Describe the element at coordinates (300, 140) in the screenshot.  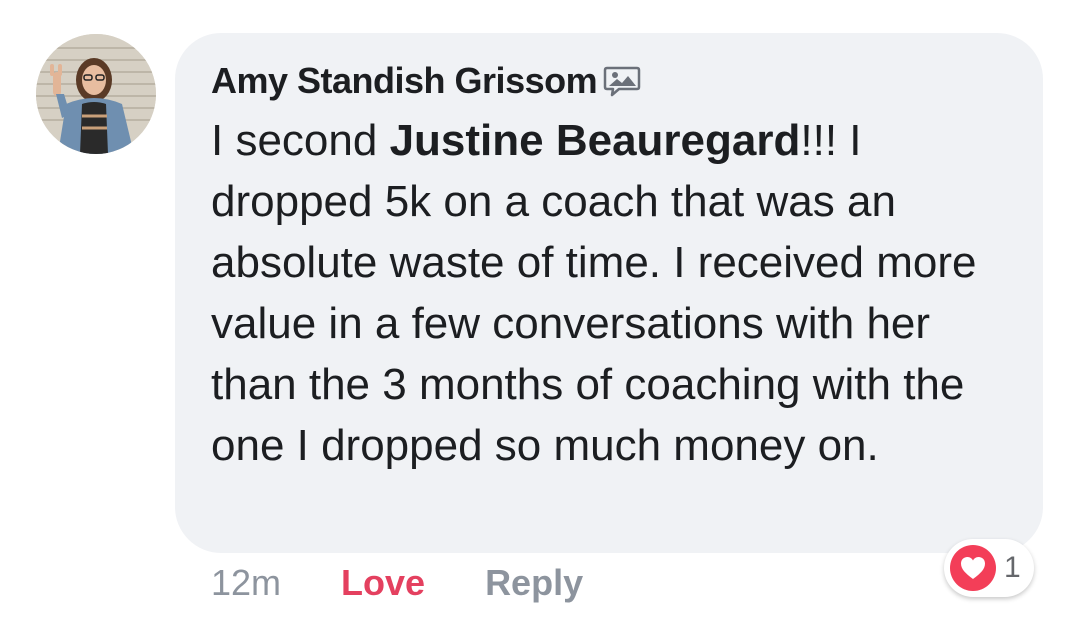
I see `comment-text-before: I second` at that location.